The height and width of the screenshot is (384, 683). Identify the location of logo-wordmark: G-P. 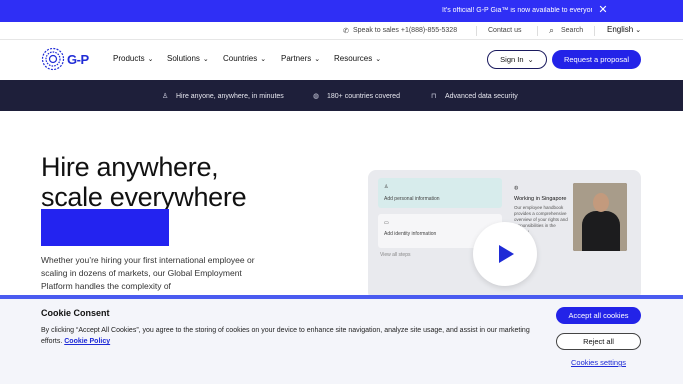
(78, 59).